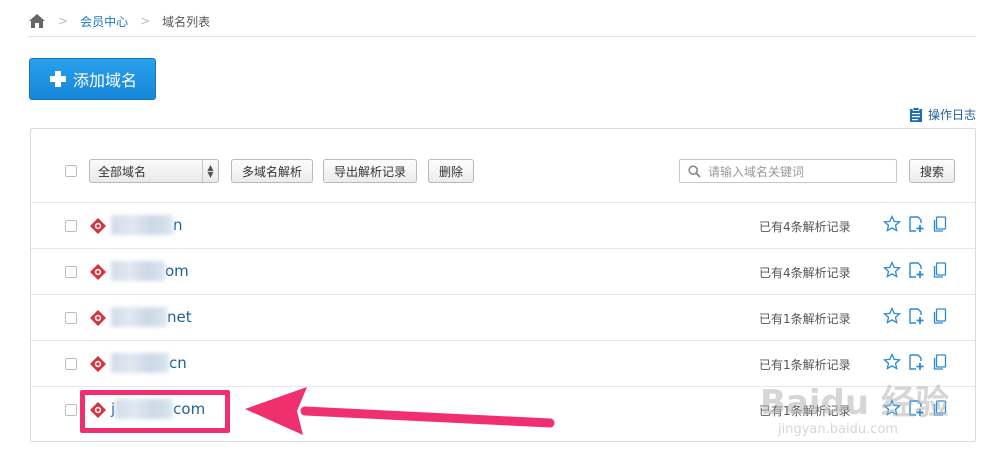 The width and height of the screenshot is (1000, 473). Describe the element at coordinates (503, 317) in the screenshot. I see `table-row: net 已有1条解析记录` at that location.